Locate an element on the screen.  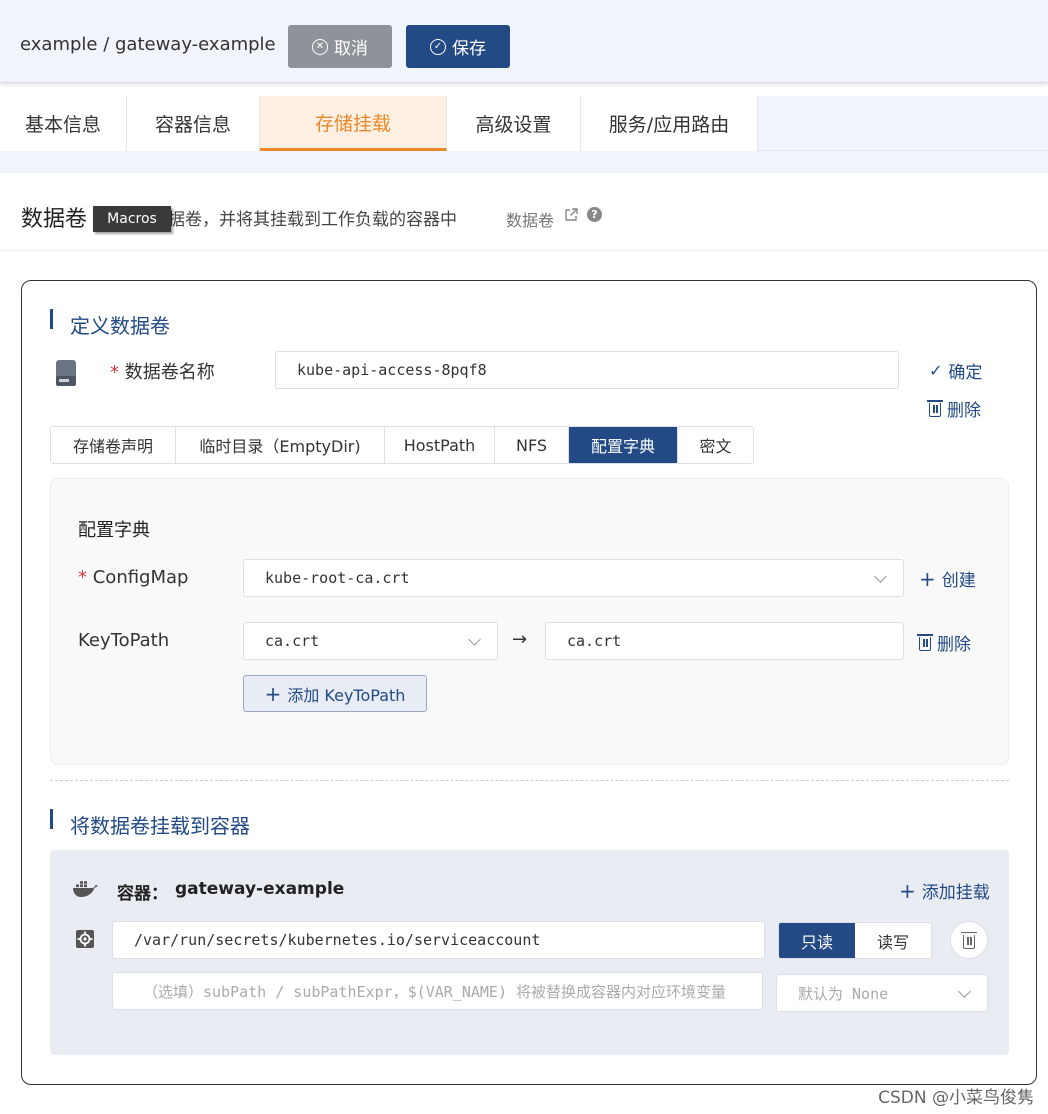
configmap-label-text: ConfigMap is located at coordinates (140, 577).